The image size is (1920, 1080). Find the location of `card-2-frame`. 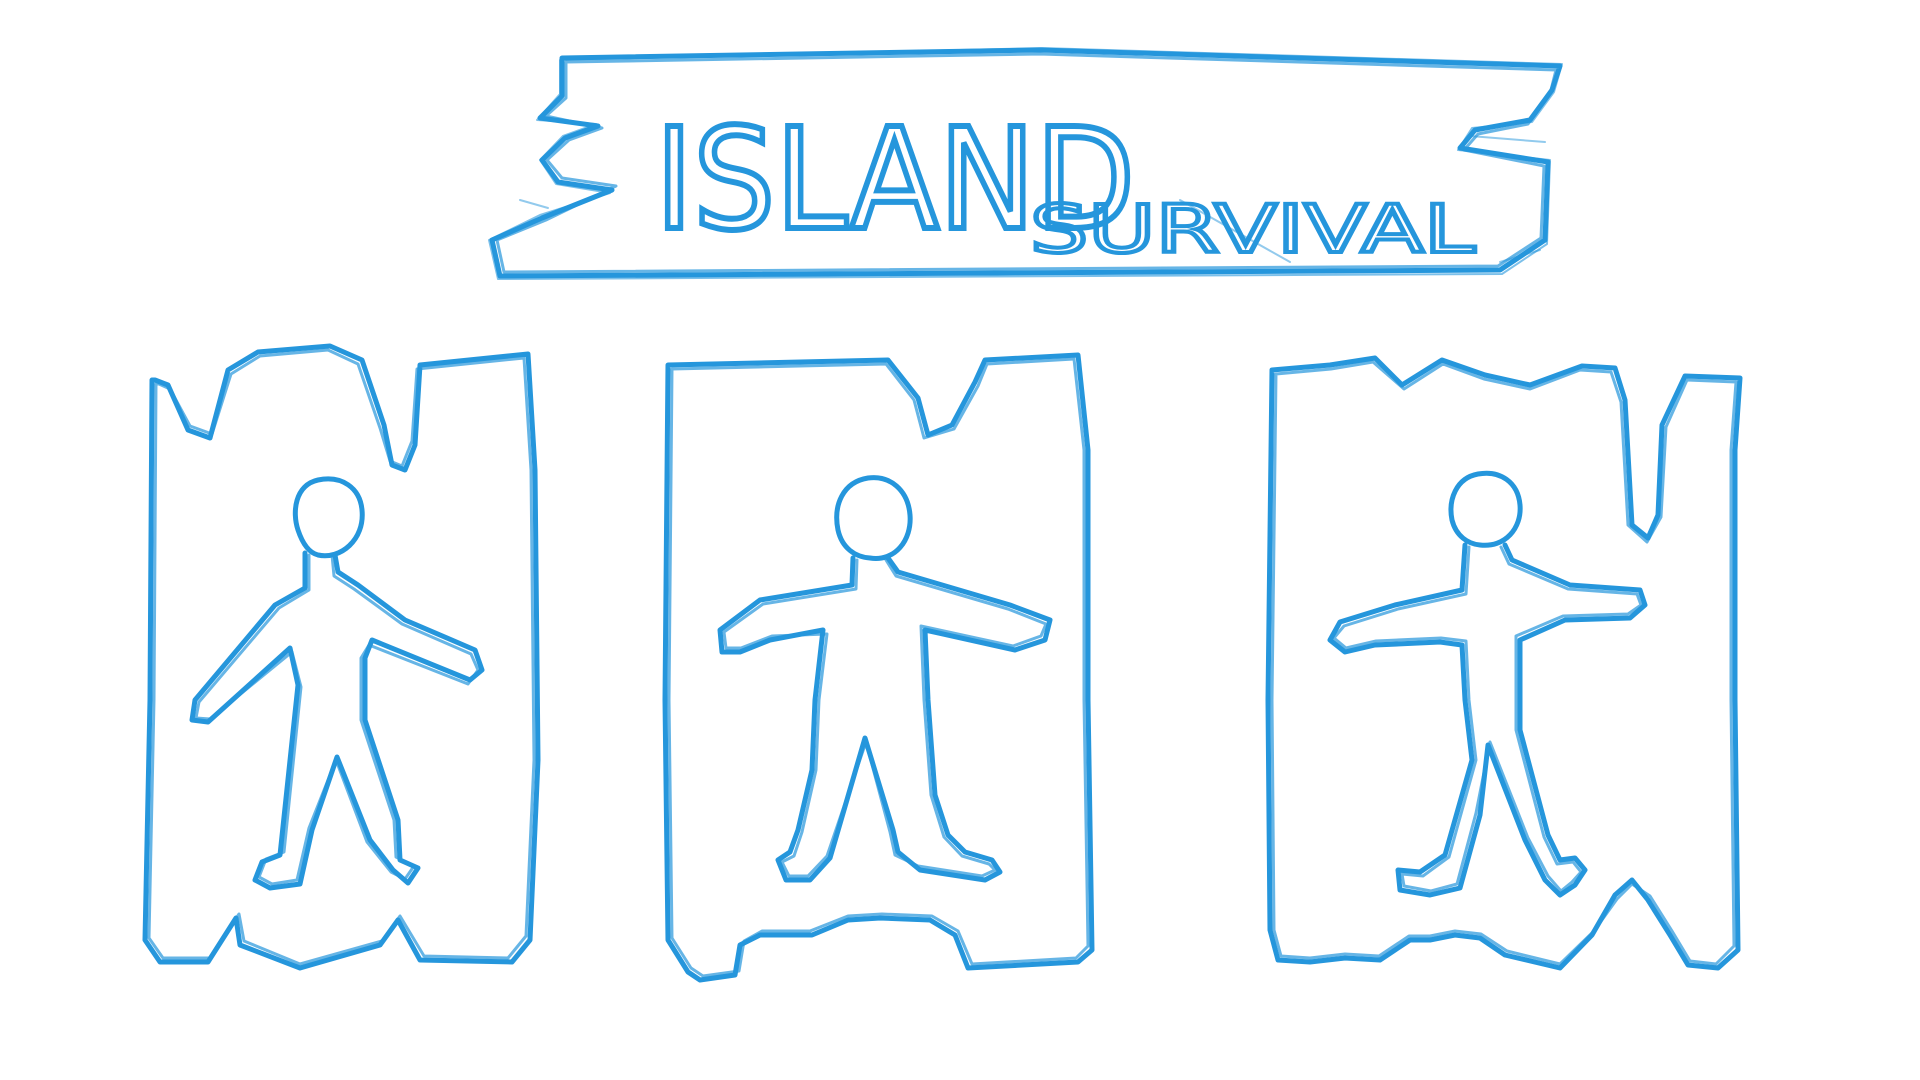

card-2-frame is located at coordinates (878, 667).